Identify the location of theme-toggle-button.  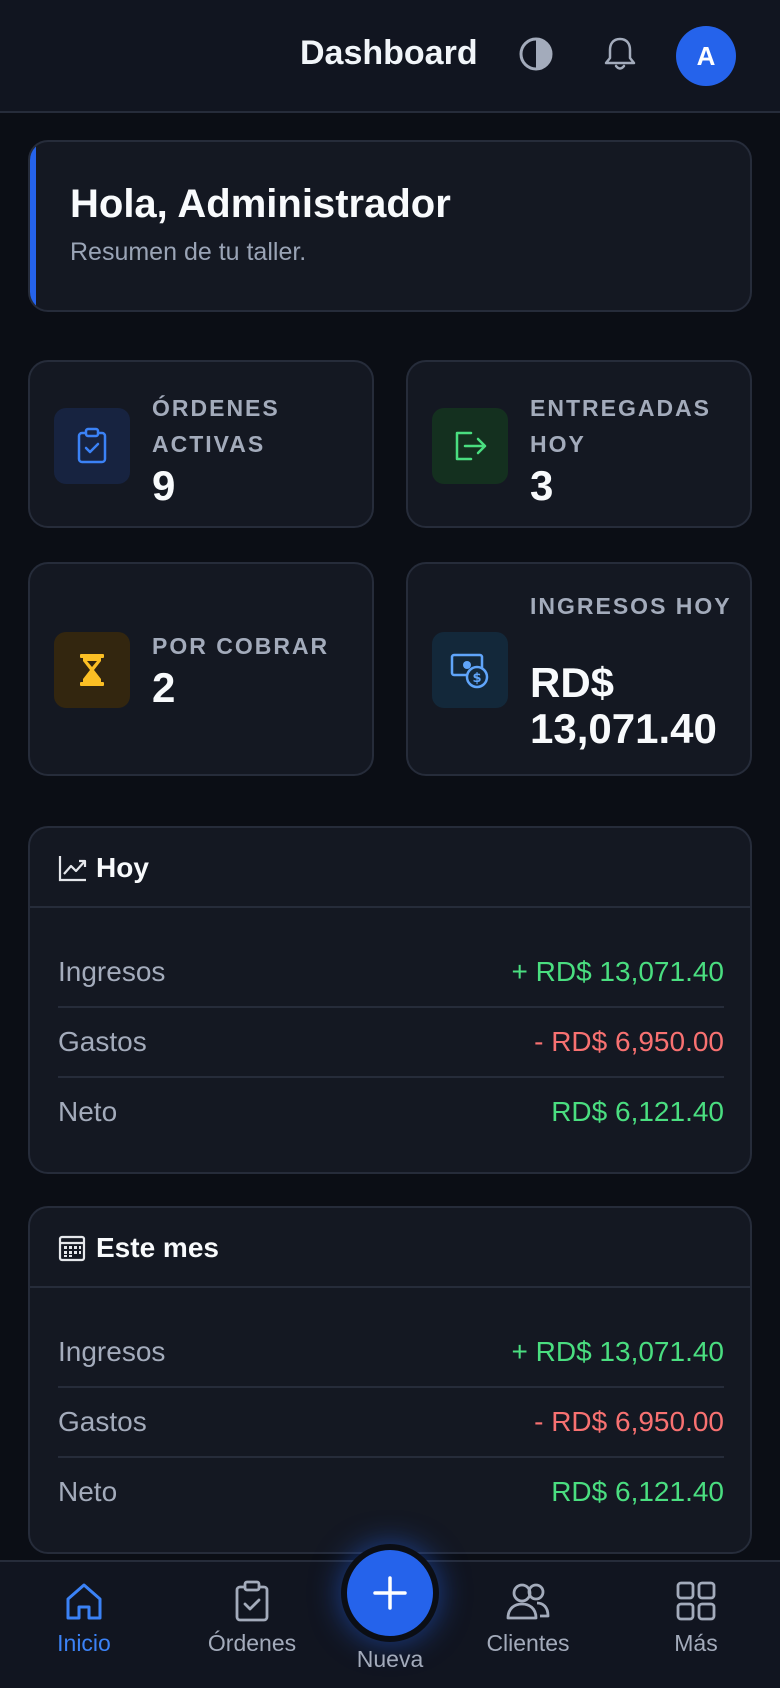
(536, 54).